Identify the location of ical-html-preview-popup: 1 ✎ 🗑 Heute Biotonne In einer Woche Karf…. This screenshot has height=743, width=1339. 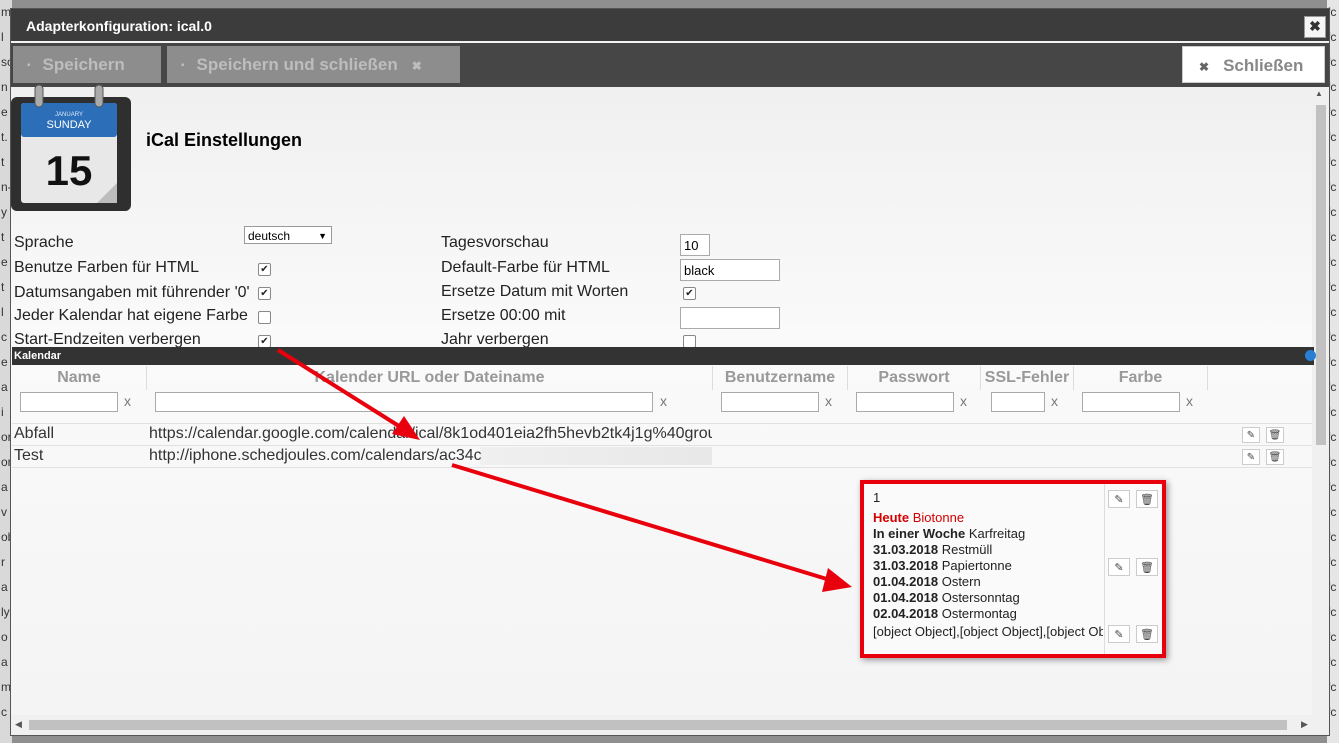
(1013, 569).